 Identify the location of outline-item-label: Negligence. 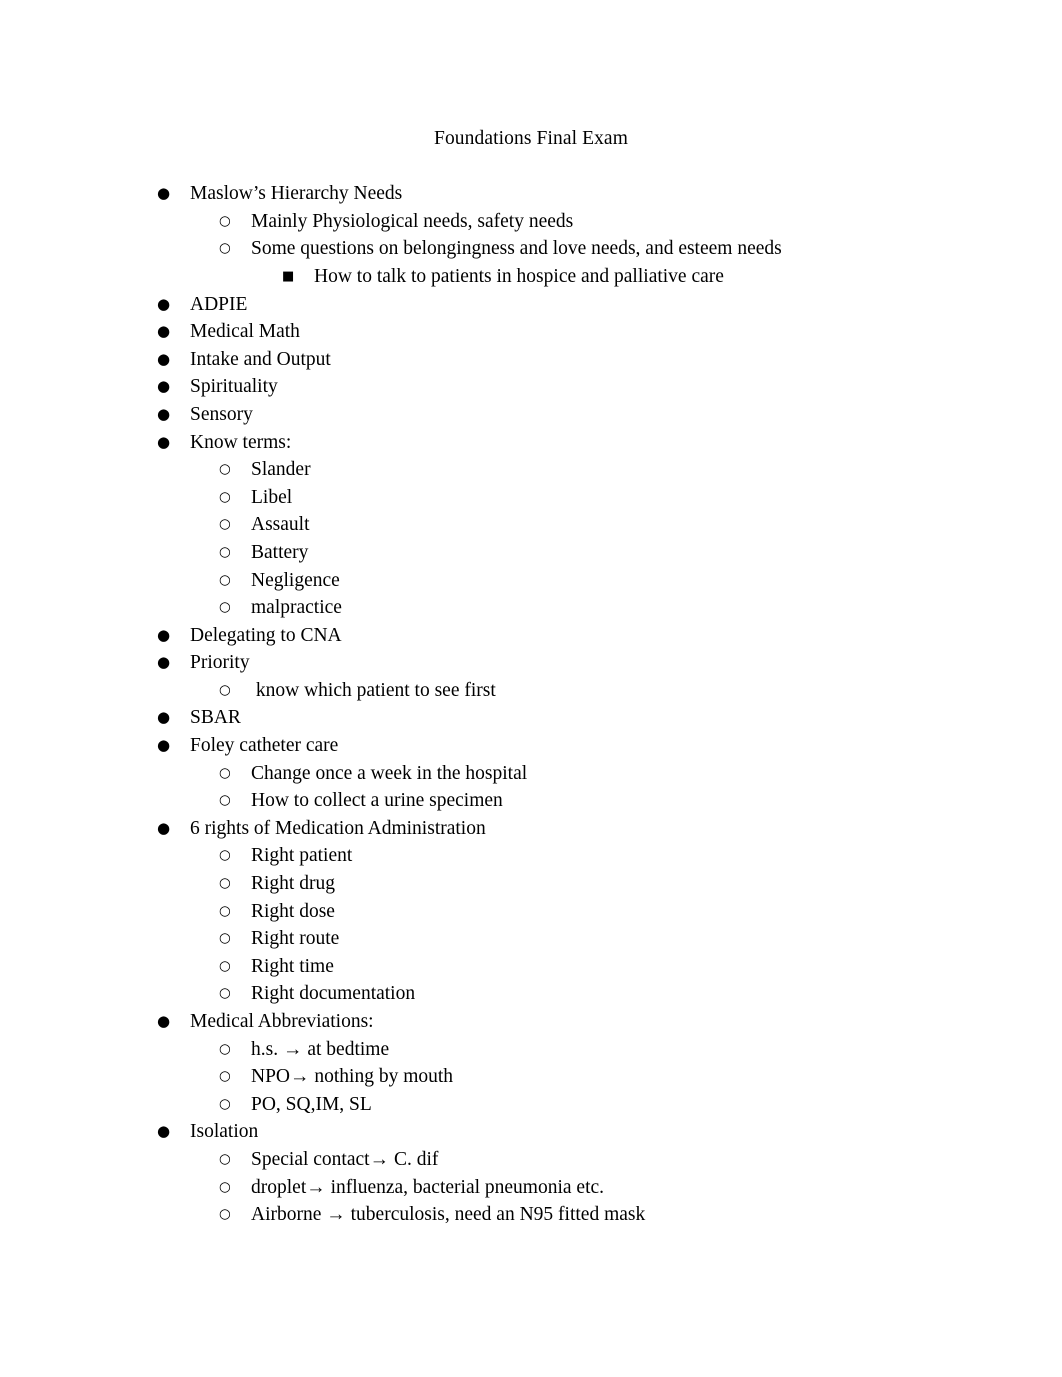
(295, 580).